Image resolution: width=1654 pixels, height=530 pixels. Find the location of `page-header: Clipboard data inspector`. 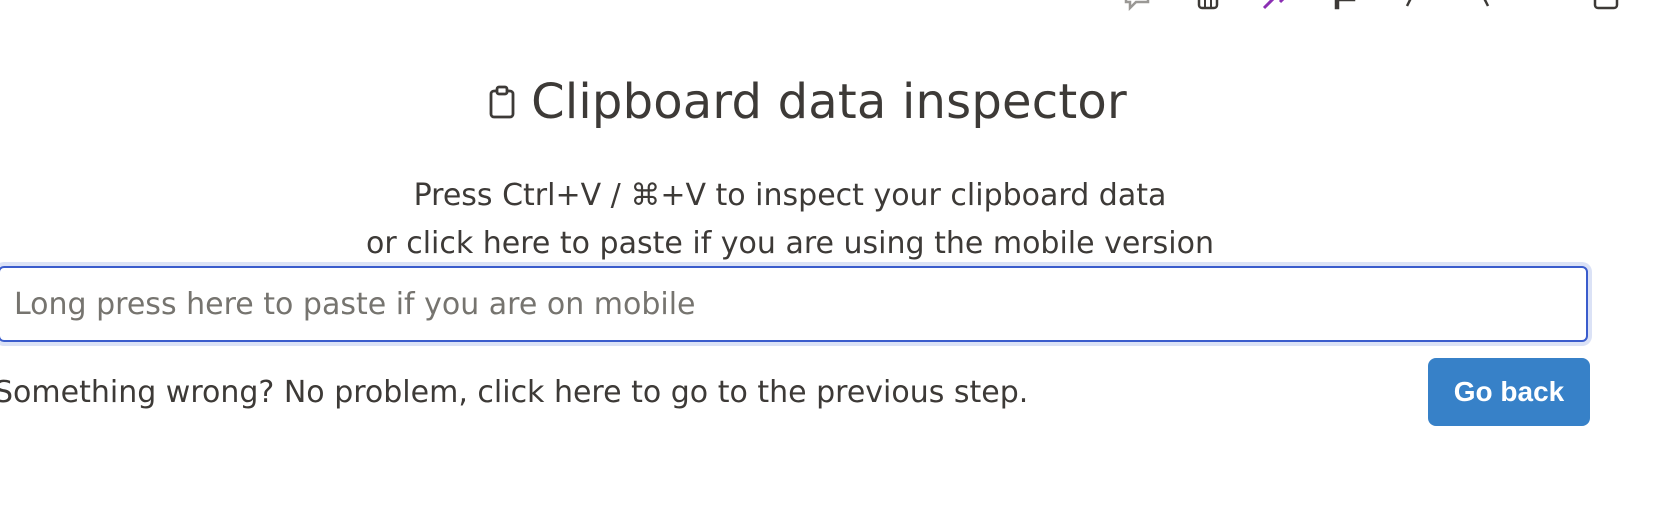

page-header: Clipboard data inspector is located at coordinates (827, 102).